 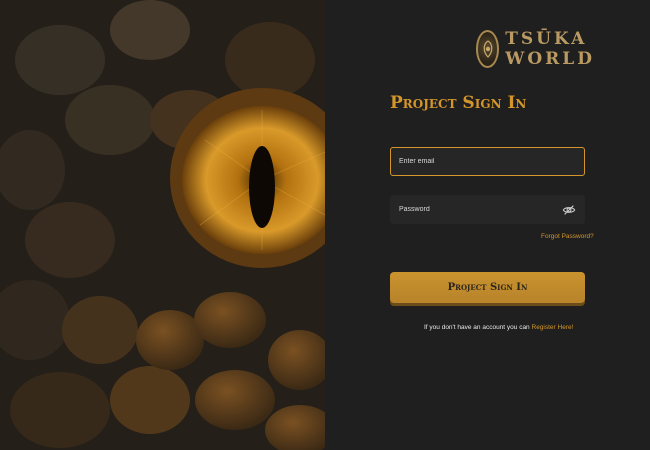 I want to click on email-input, so click(x=487, y=161).